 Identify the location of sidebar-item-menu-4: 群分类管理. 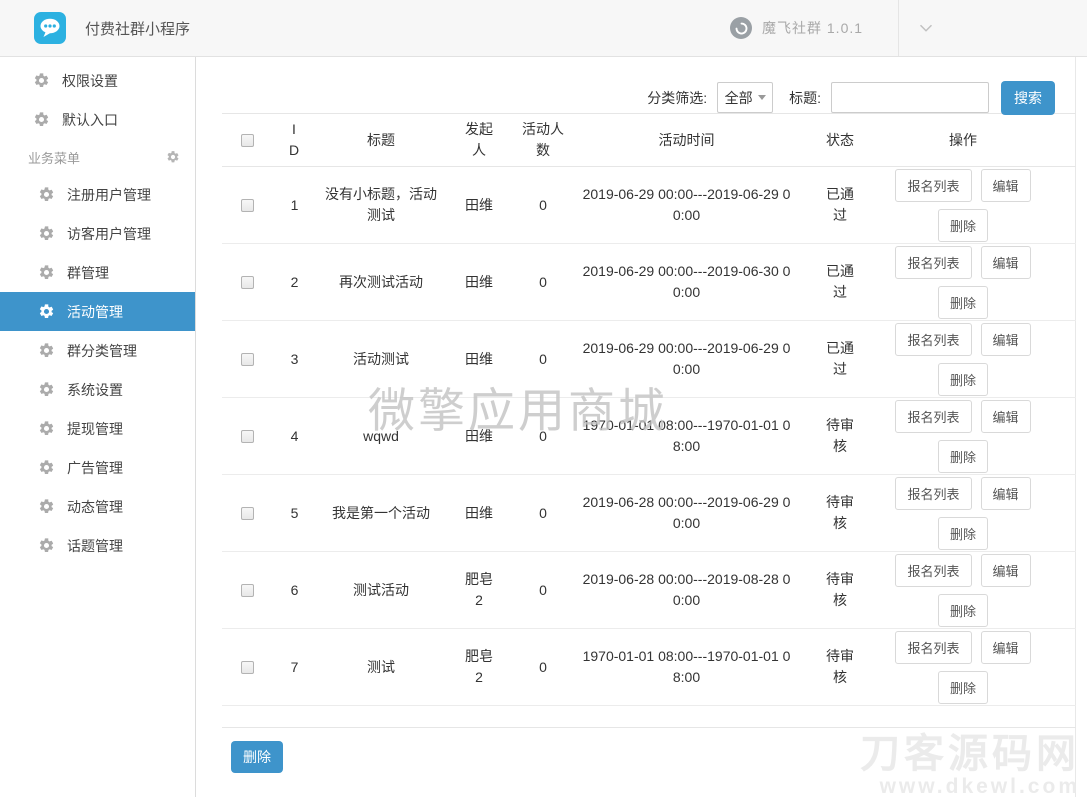
(97, 350).